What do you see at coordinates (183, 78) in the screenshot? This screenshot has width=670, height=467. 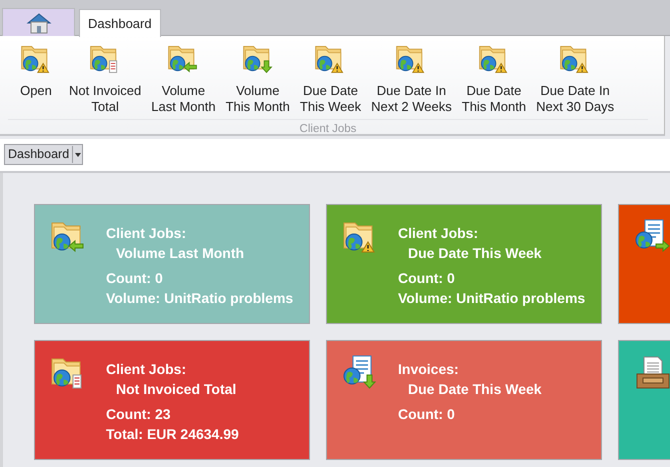 I see `ribbon-button: Volume Last Month` at bounding box center [183, 78].